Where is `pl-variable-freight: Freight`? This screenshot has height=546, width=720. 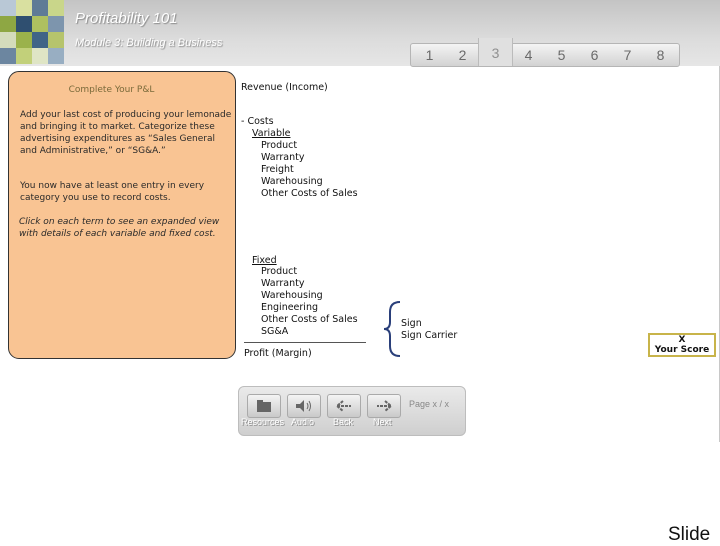
pl-variable-freight: Freight is located at coordinates (277, 170).